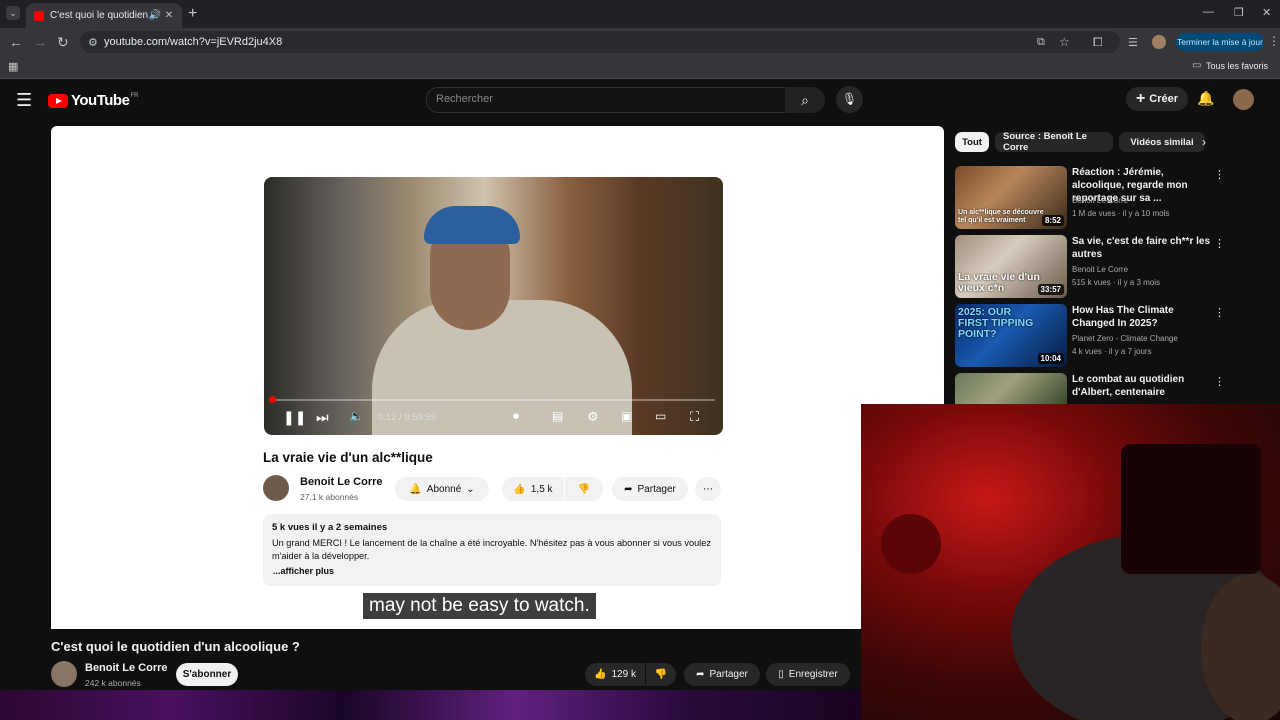  I want to click on volume-icon: 🔈, so click(356, 416).